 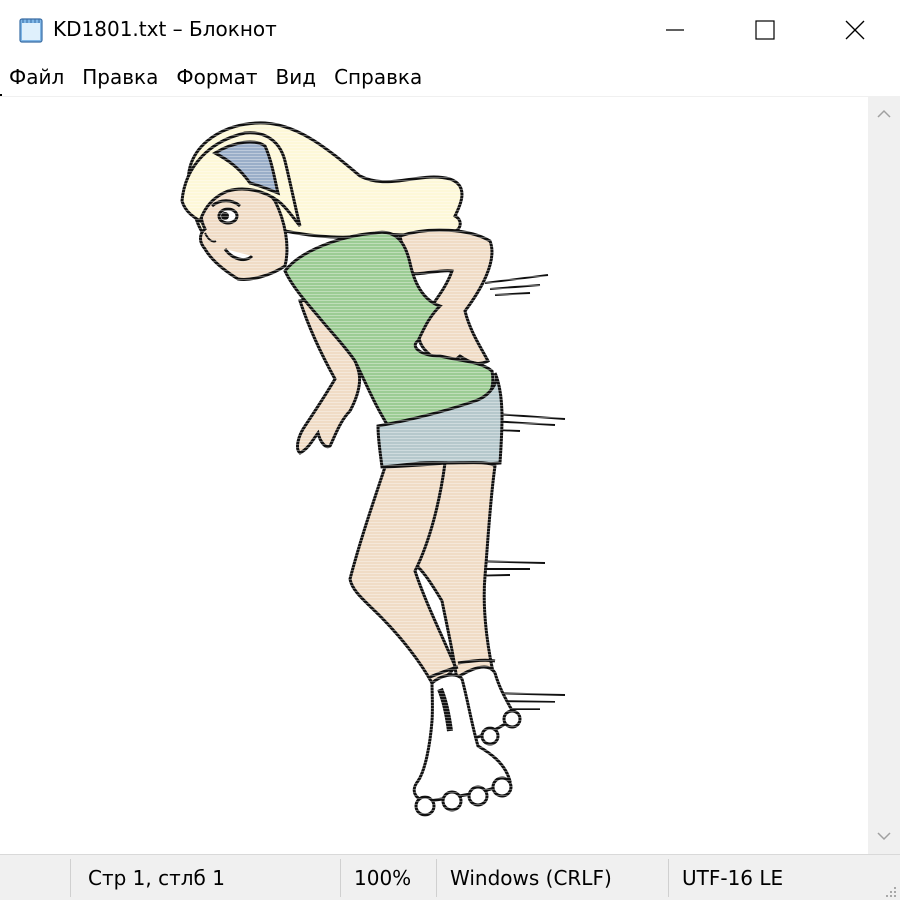 What do you see at coordinates (531, 878) in the screenshot?
I see `status-line-endings: Windows (CRLF)` at bounding box center [531, 878].